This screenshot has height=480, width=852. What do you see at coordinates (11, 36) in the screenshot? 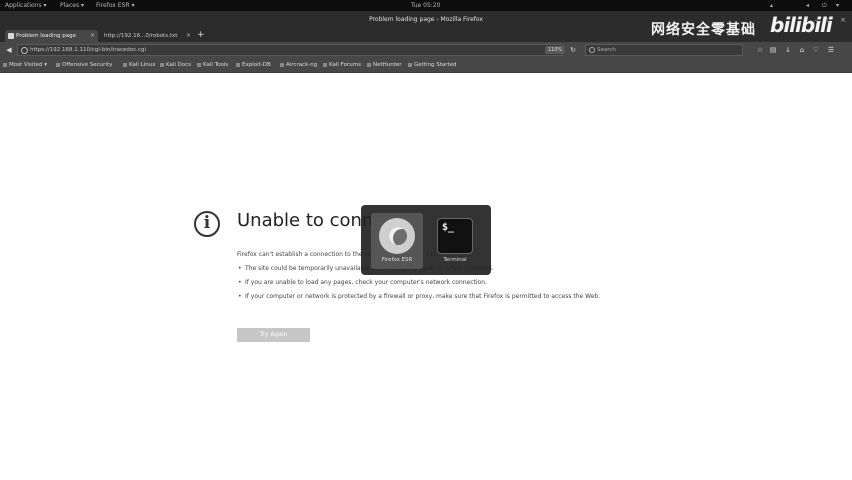
I see `page-icon` at bounding box center [11, 36].